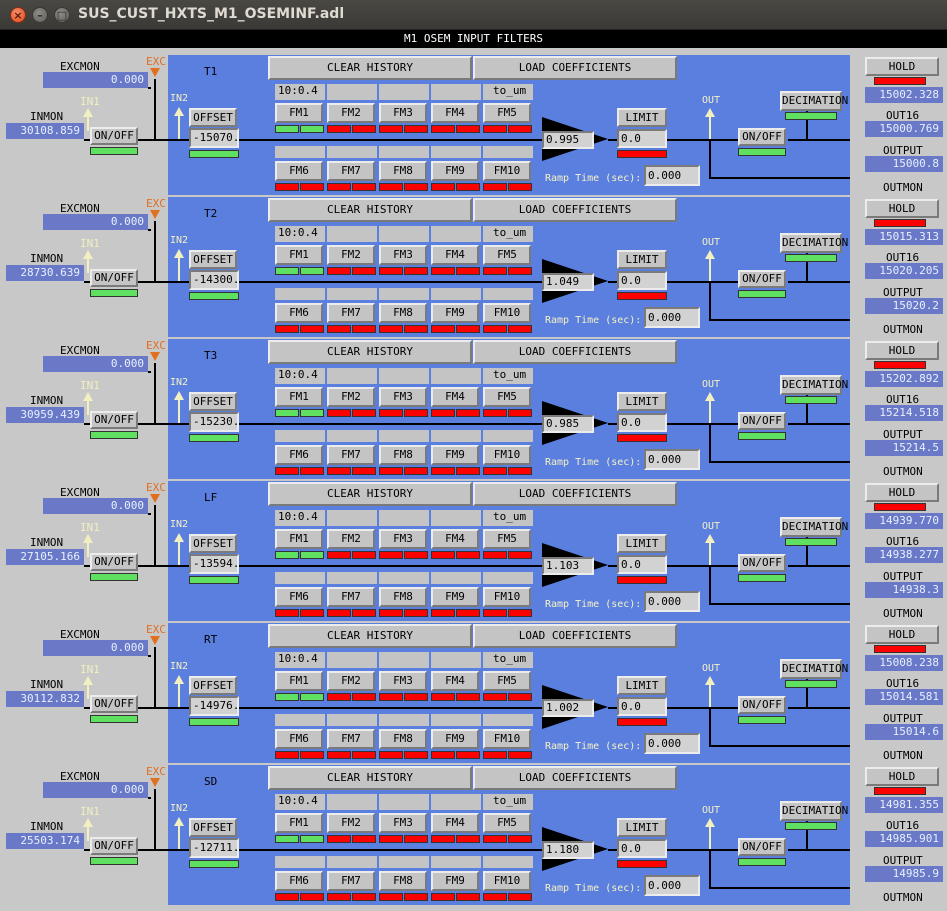 Image resolution: width=947 pixels, height=911 pixels. What do you see at coordinates (568, 140) in the screenshot?
I see `gain-input: 0.995` at bounding box center [568, 140].